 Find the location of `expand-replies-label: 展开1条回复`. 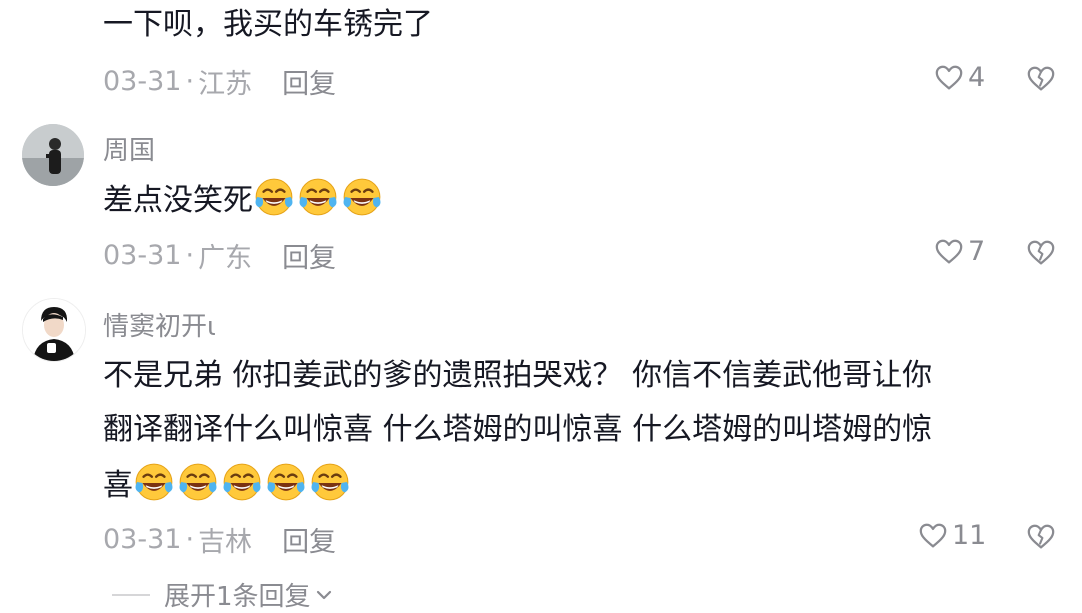

expand-replies-label: 展开1条回复 is located at coordinates (237, 597).